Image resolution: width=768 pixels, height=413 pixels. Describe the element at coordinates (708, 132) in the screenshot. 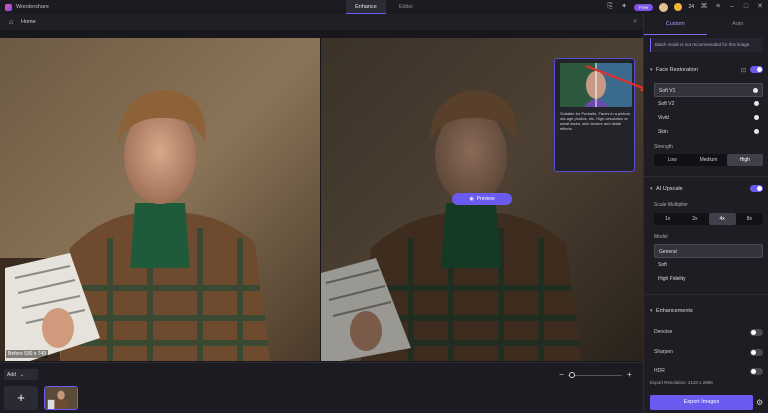

I see `face-model-option: Skin` at that location.